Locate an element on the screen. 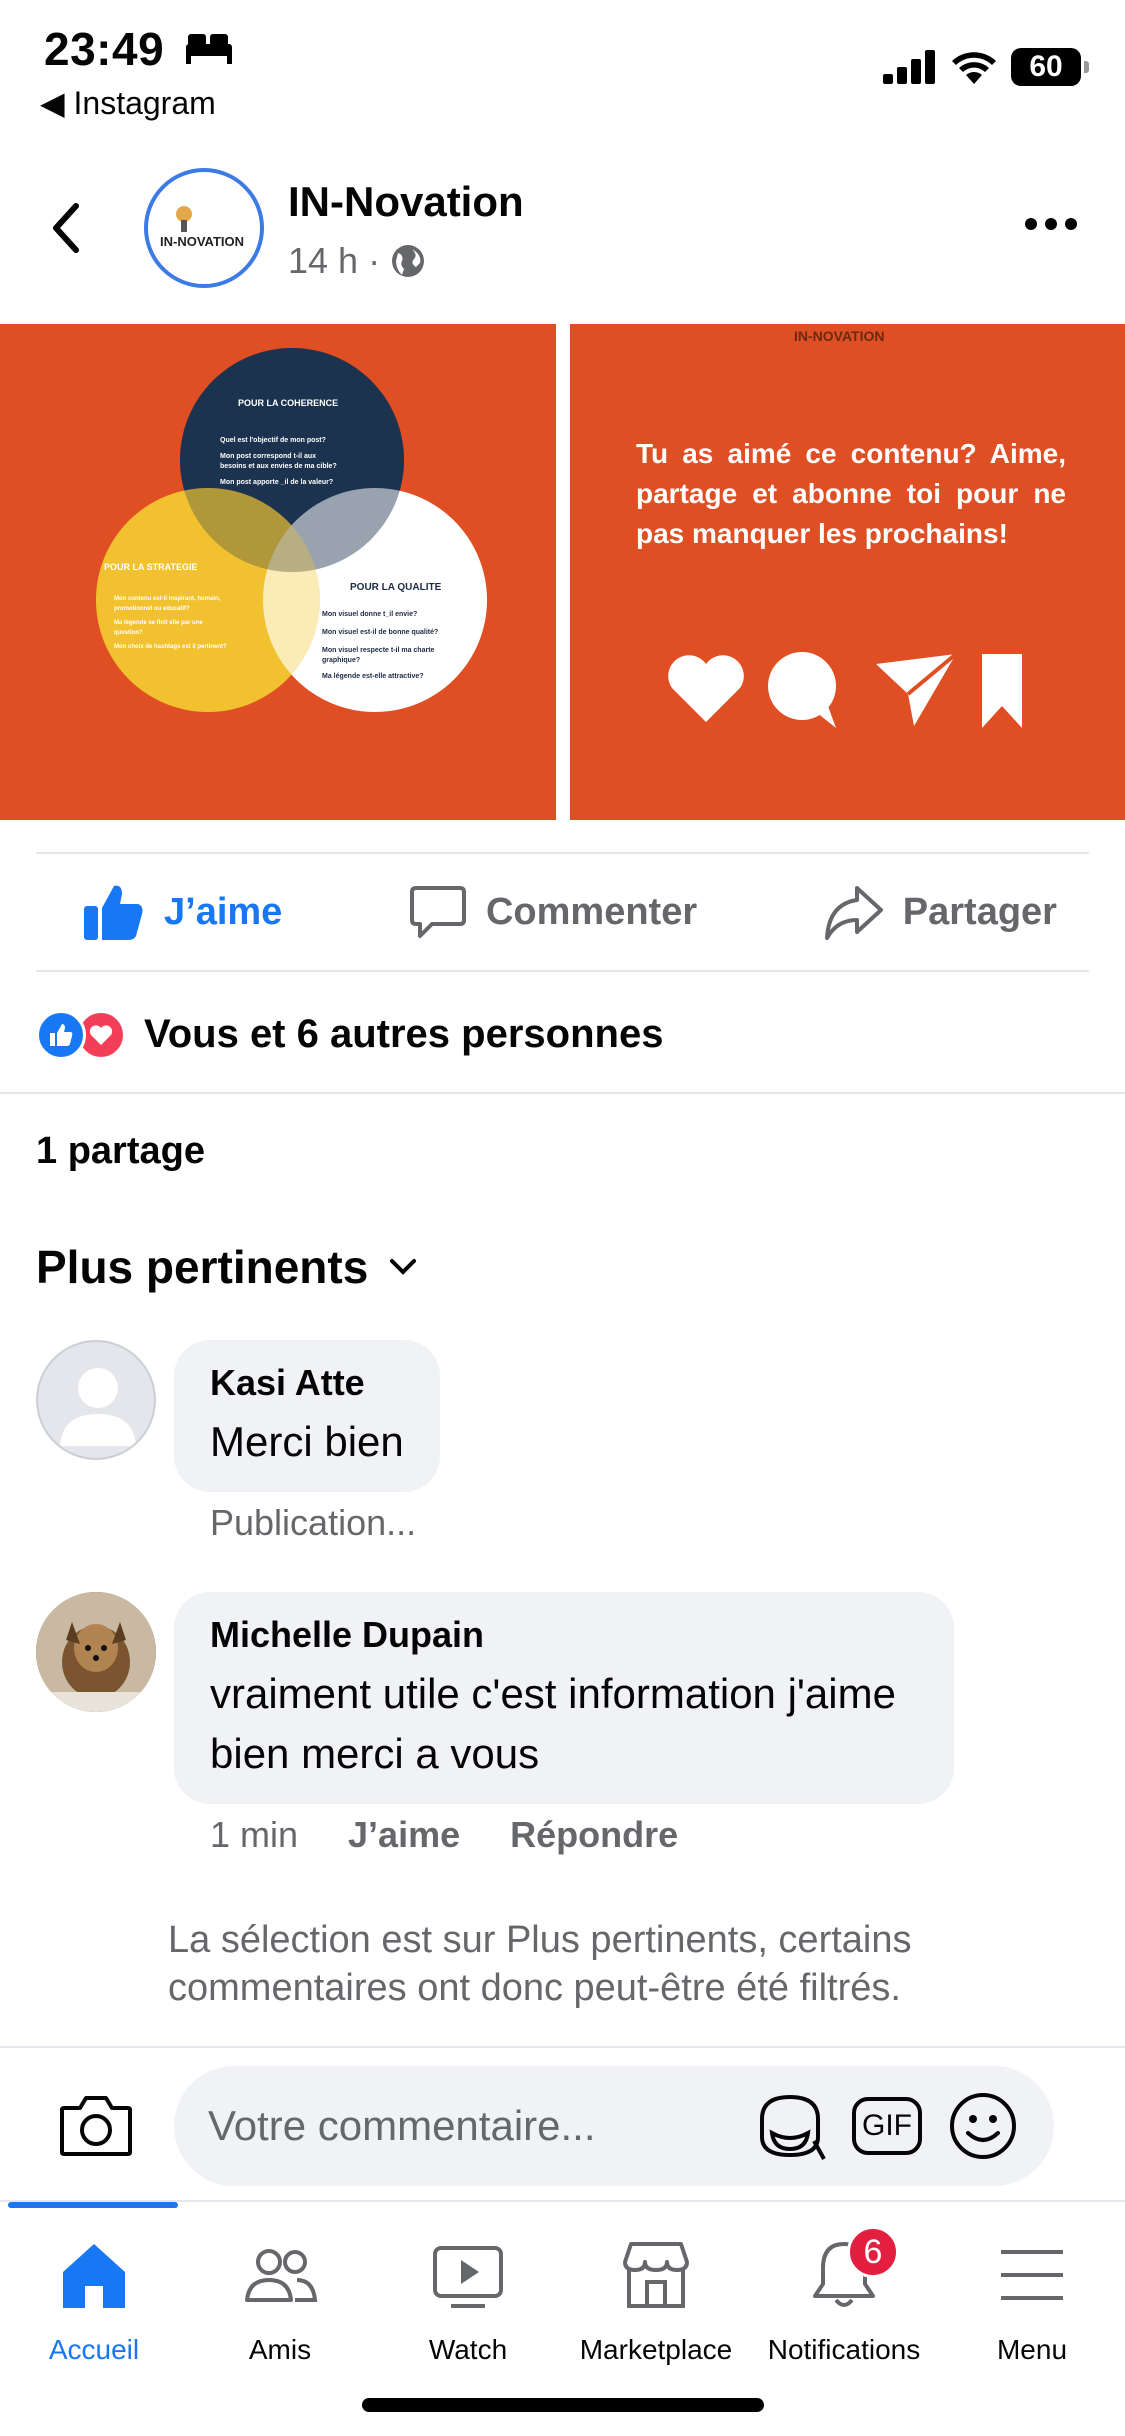 The image size is (1125, 2436). tab-watch: Watch is located at coordinates (468, 2300).